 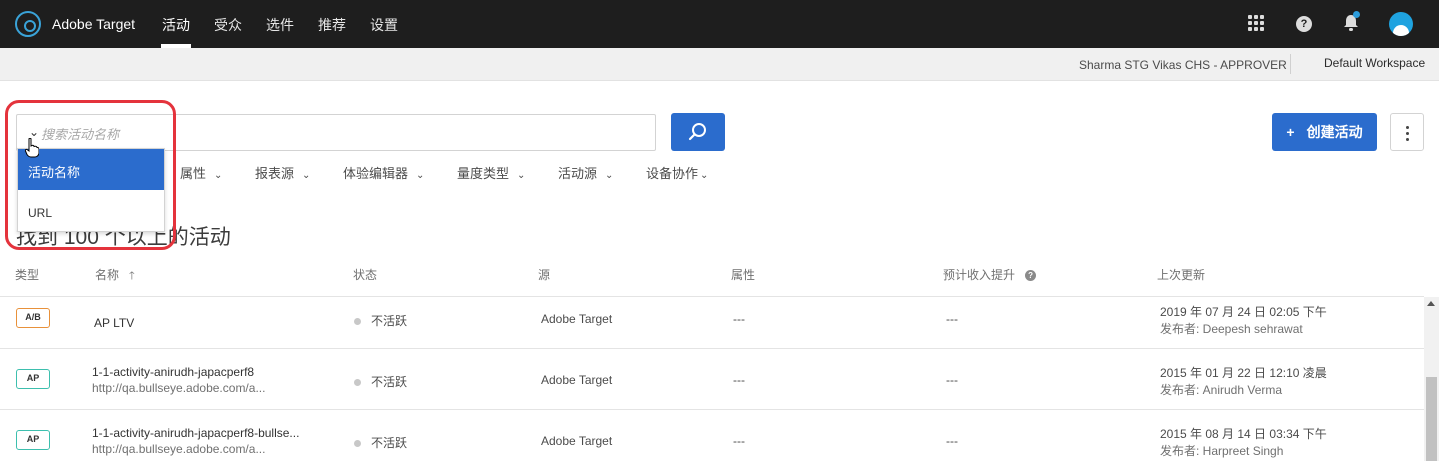 I want to click on filter-property: 属性 ⌄, so click(x=201, y=172).